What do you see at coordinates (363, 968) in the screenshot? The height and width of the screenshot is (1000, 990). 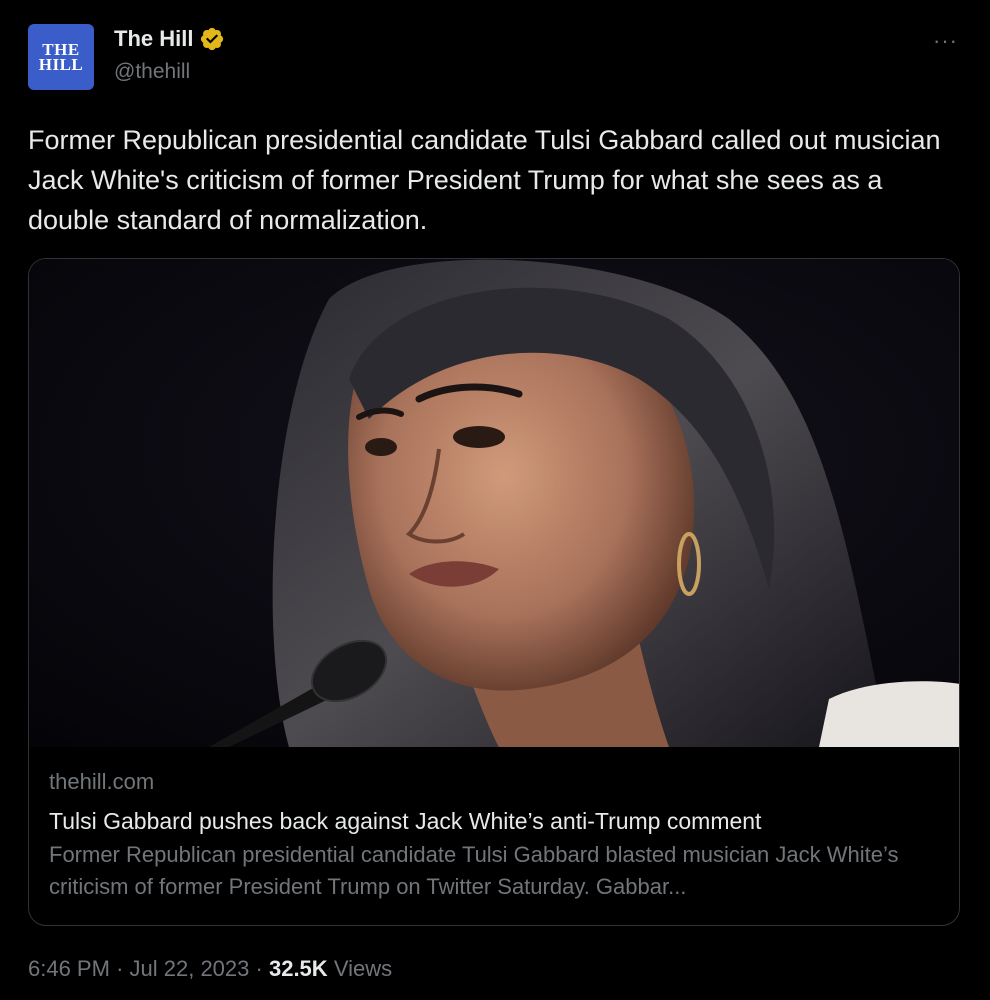 I see `views-label: Views` at bounding box center [363, 968].